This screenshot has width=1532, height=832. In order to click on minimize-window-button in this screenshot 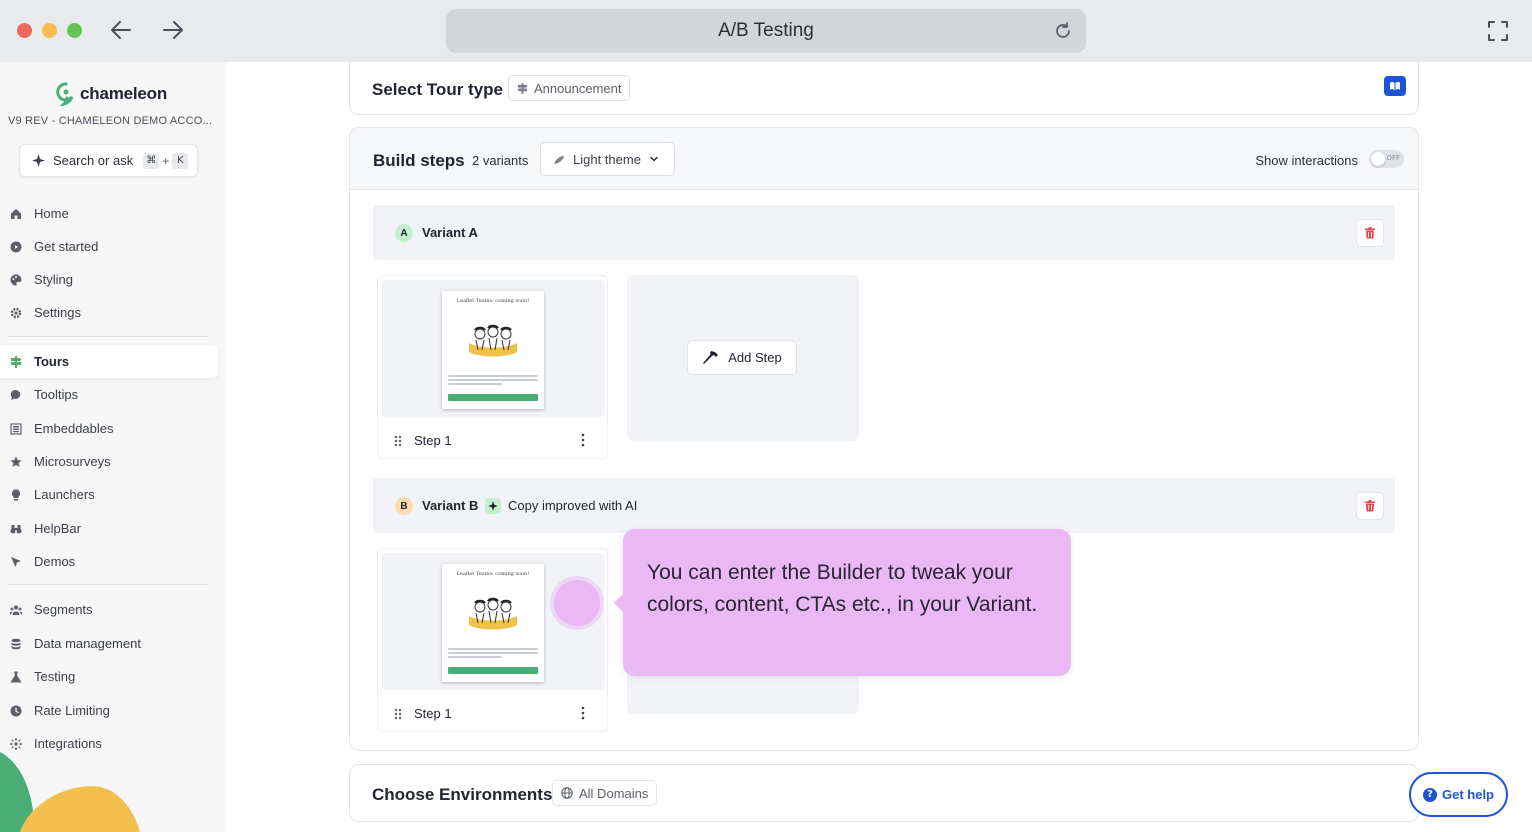, I will do `click(49, 30)`.